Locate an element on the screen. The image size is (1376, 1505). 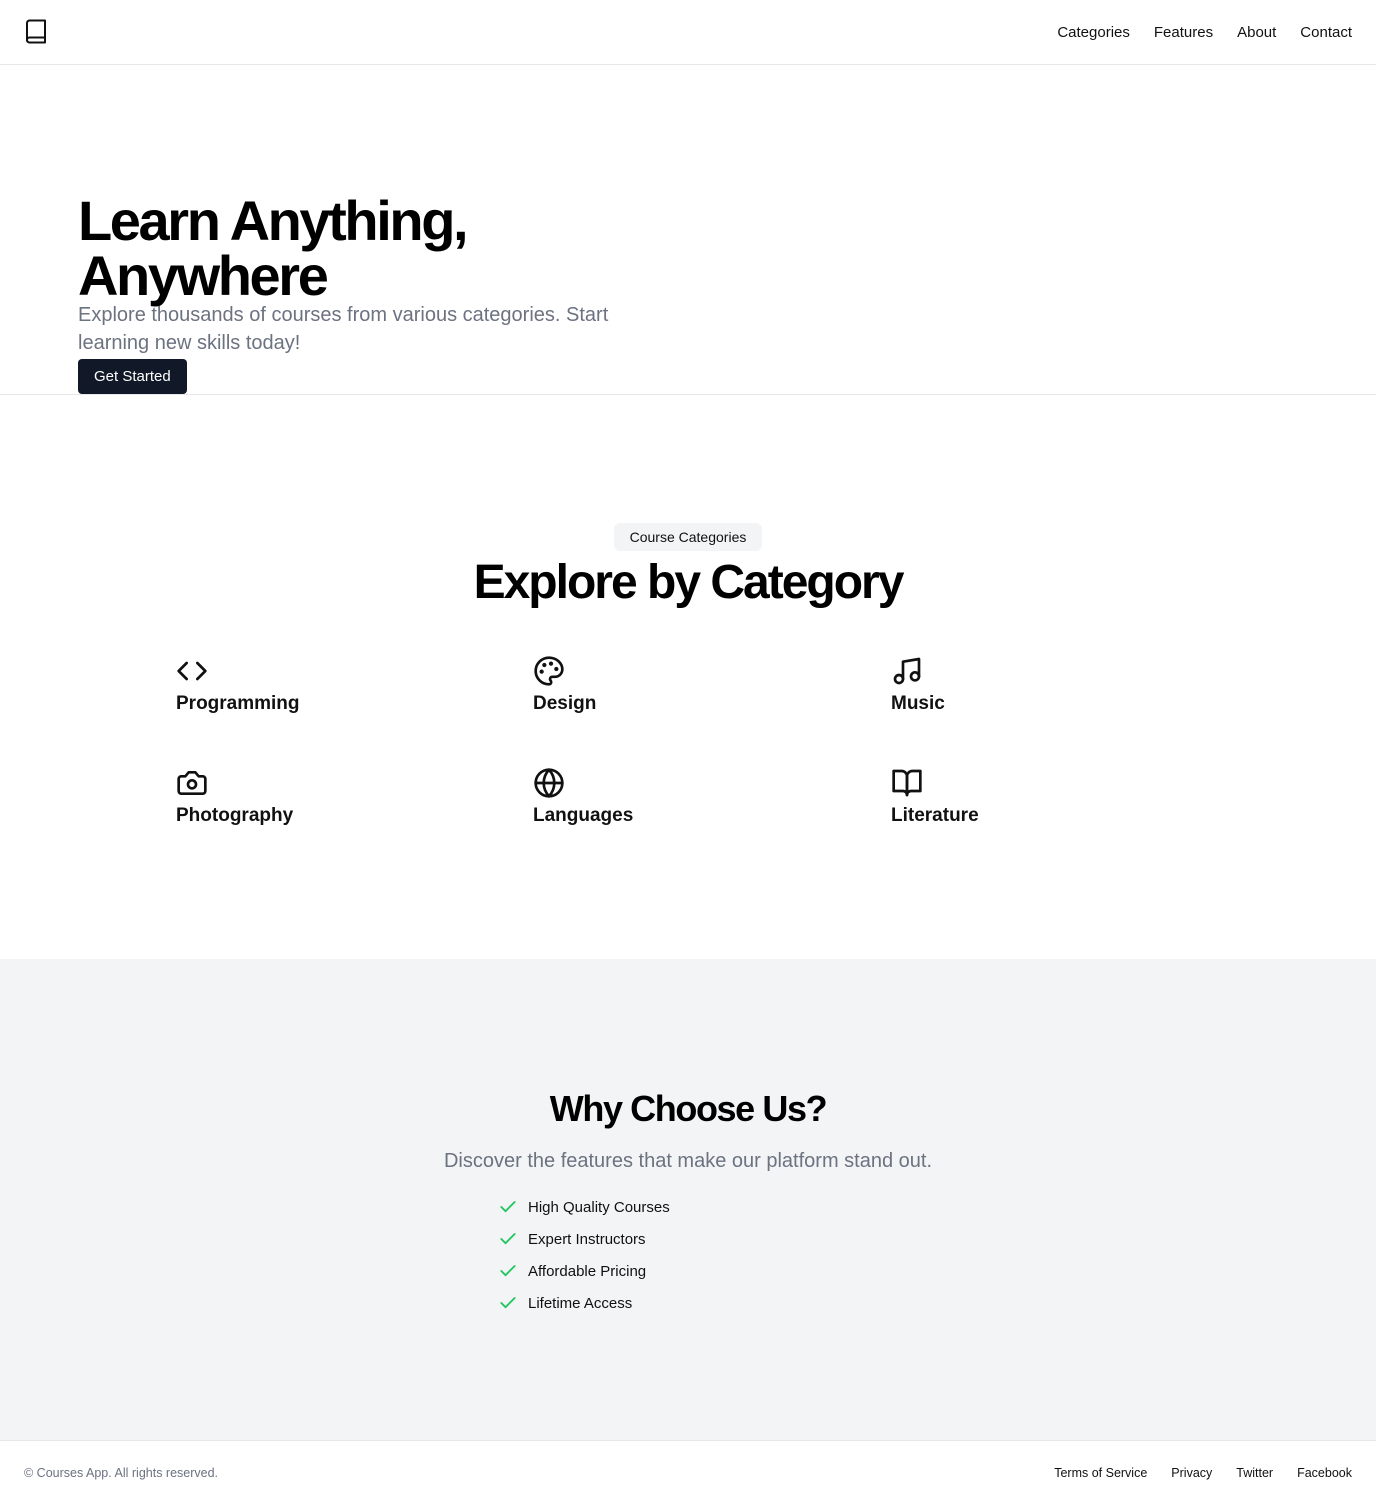
copyright-text: © Courses App. All rights reserved. is located at coordinates (121, 1473).